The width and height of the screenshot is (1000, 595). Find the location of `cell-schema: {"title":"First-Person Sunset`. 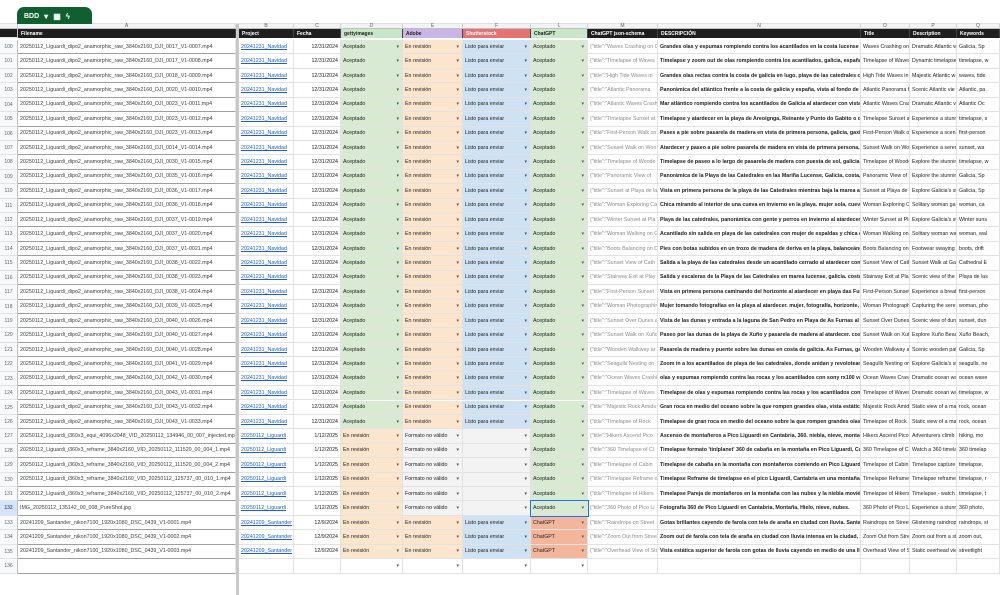

cell-schema: {"title":"First-Person Sunset is located at coordinates (623, 292).